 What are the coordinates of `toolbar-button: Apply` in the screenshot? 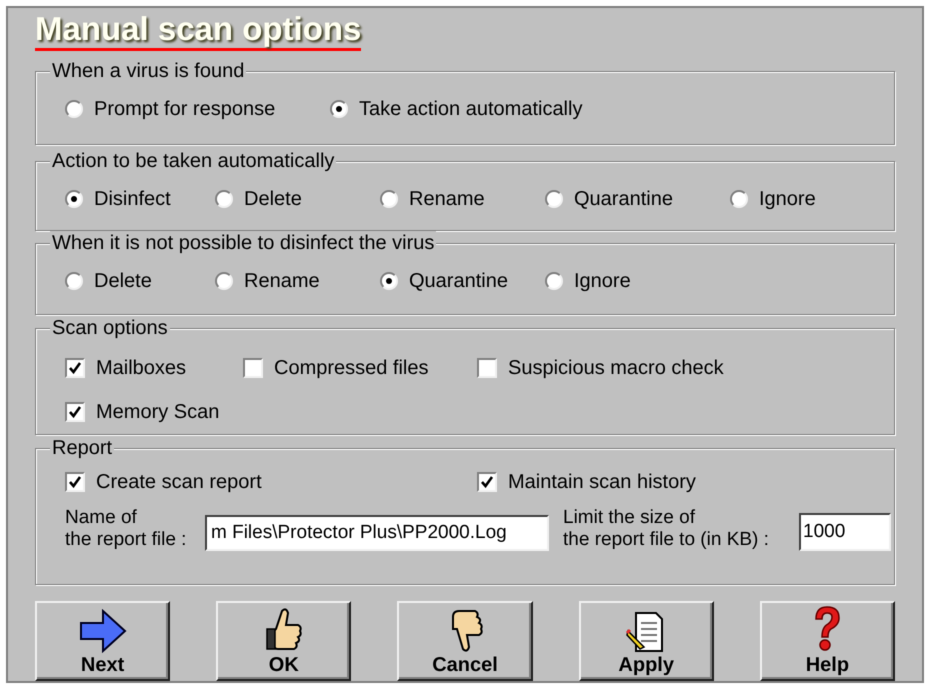 It's located at (646, 641).